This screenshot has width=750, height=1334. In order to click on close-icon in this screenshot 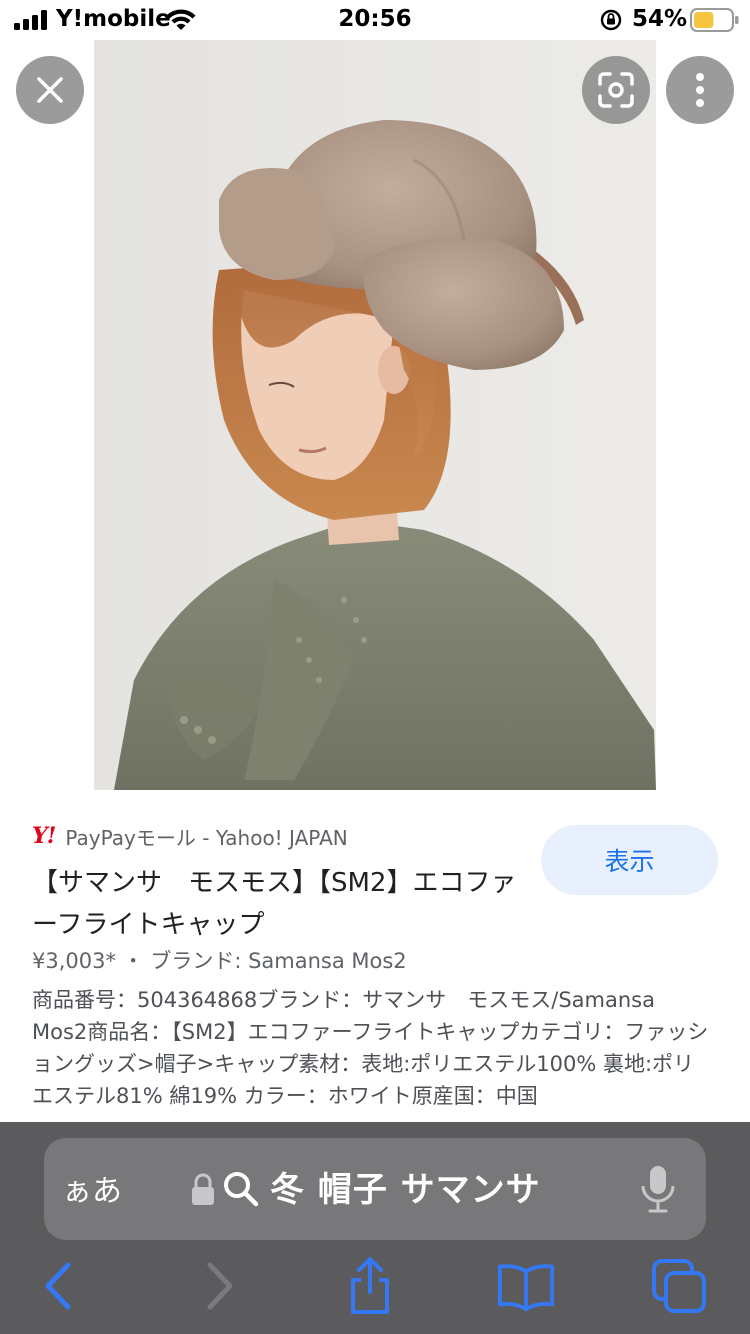, I will do `click(50, 90)`.